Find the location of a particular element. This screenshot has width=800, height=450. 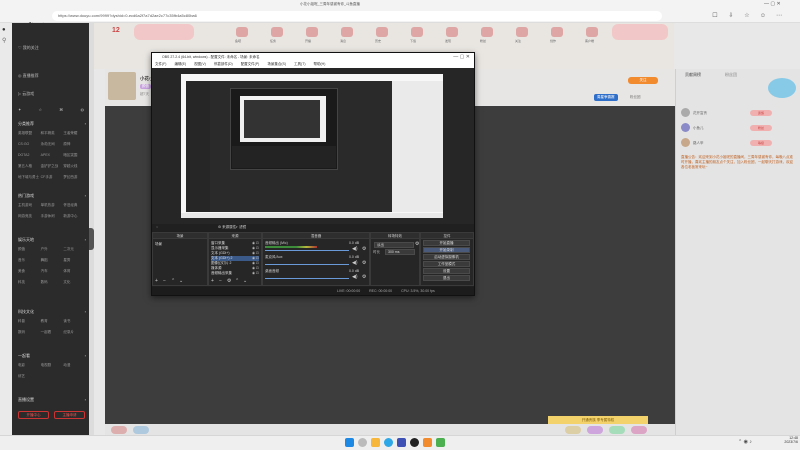

nav-grid-item: 二次元 is located at coordinates (74, 249).